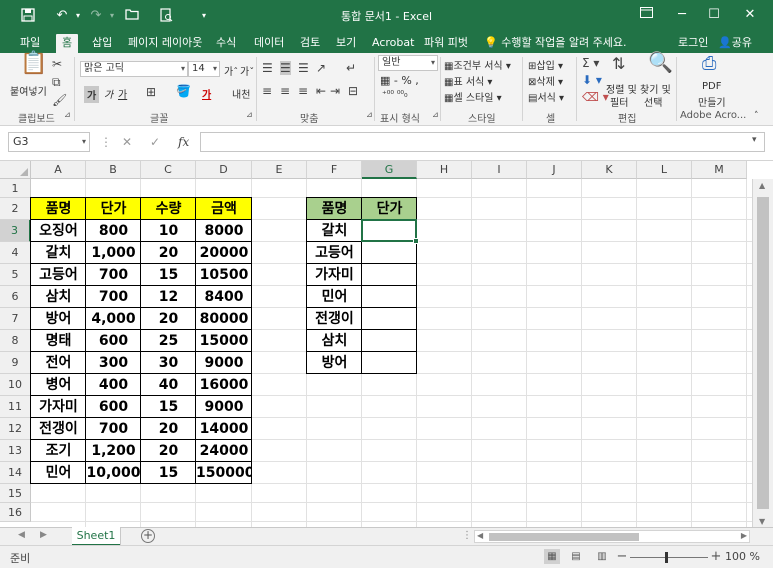 Image resolution: width=773 pixels, height=568 pixels. I want to click on row-header-12: 12, so click(15, 429).